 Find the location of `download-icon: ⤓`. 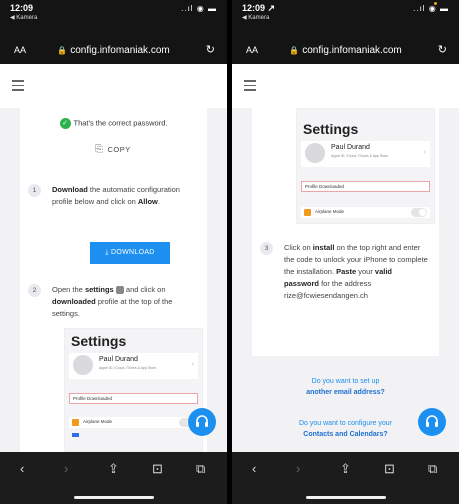

download-icon: ⤓ is located at coordinates (107, 252).